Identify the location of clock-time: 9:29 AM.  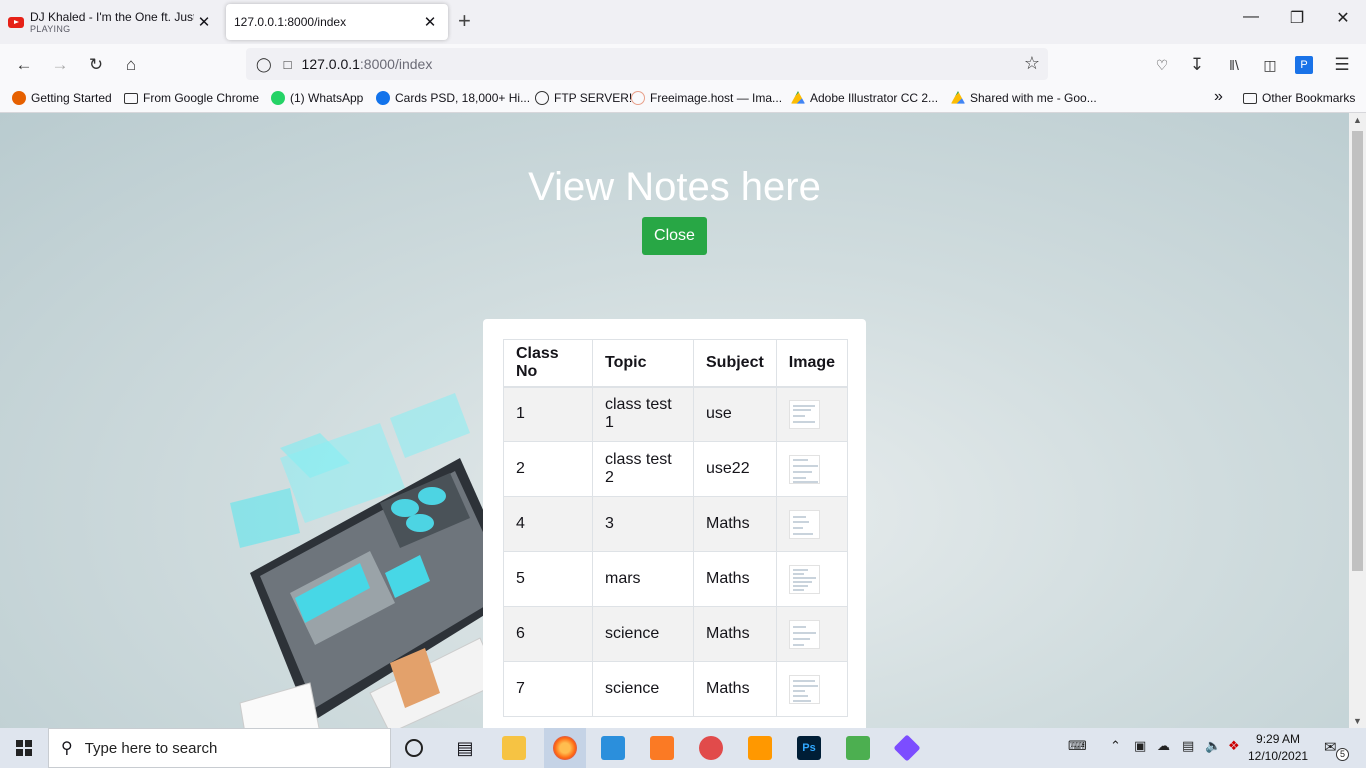
(1278, 739).